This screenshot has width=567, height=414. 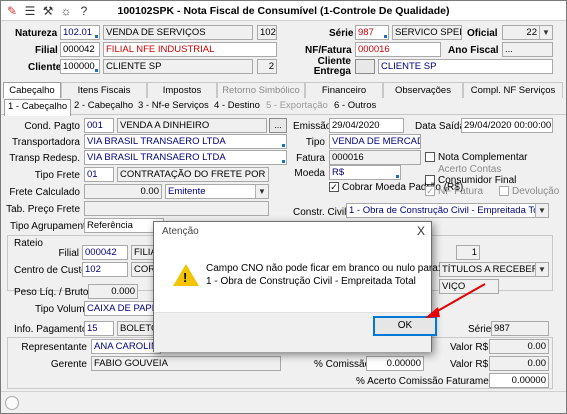 What do you see at coordinates (455, 300) in the screenshot?
I see `annotation-arrow` at bounding box center [455, 300].